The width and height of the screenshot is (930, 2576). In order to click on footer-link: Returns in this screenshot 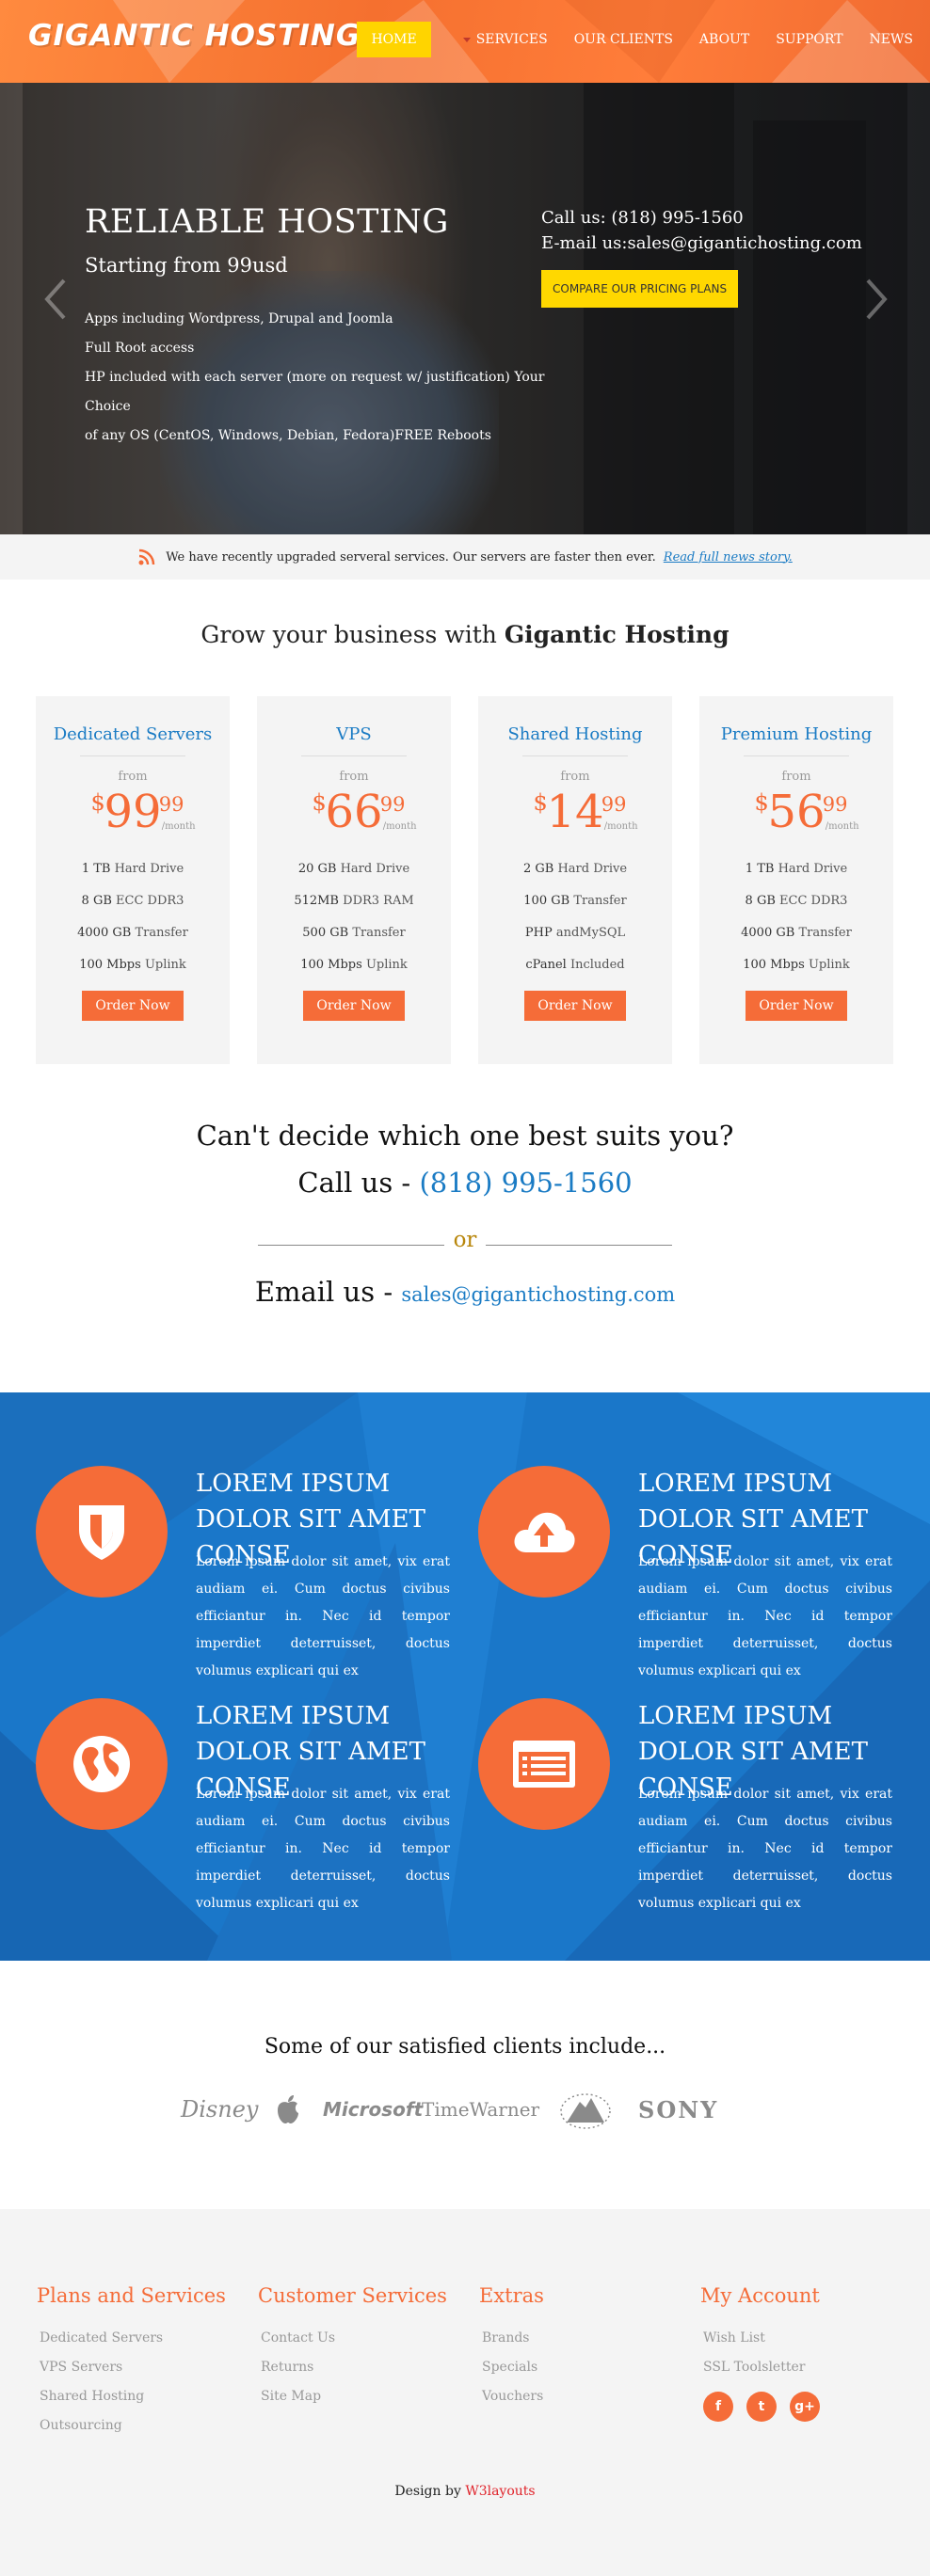, I will do `click(361, 2367)`.